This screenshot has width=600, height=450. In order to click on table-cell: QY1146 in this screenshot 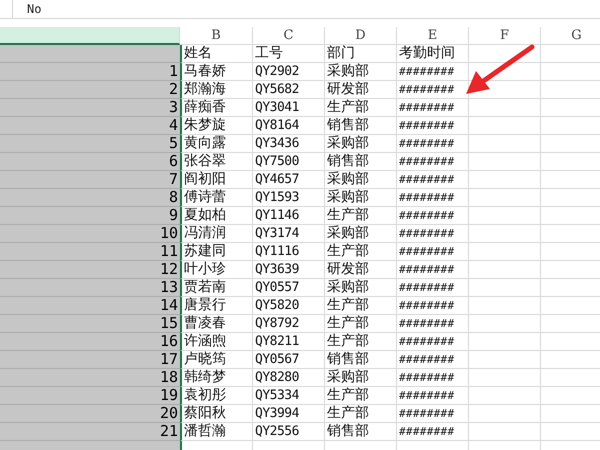, I will do `click(289, 216)`.